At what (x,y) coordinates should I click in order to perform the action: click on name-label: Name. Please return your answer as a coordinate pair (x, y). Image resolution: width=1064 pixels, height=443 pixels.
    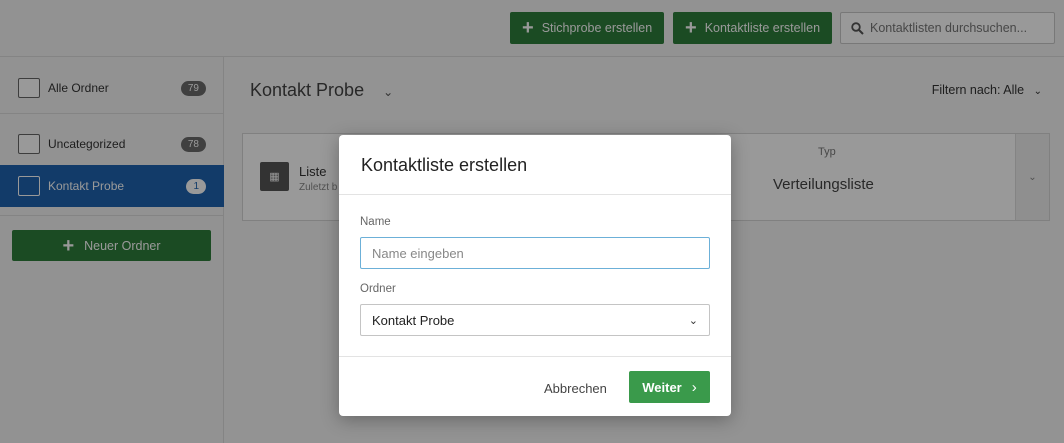
    Looking at the image, I should click on (375, 222).